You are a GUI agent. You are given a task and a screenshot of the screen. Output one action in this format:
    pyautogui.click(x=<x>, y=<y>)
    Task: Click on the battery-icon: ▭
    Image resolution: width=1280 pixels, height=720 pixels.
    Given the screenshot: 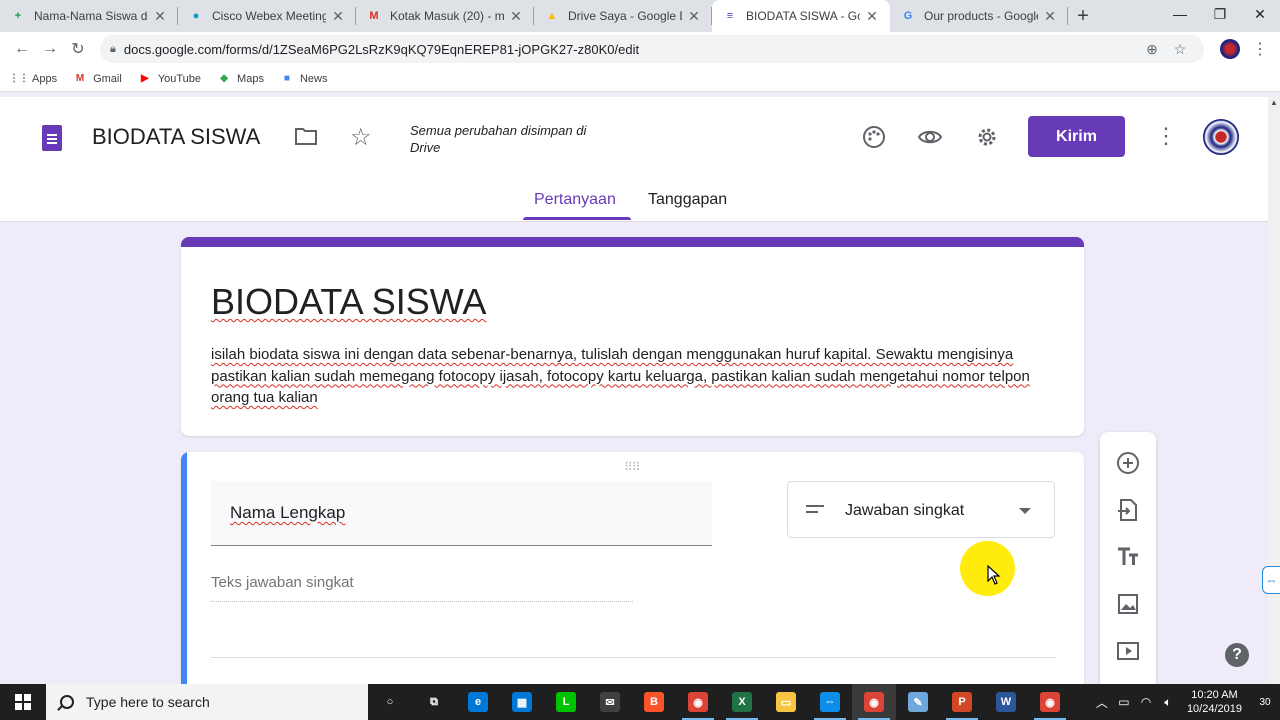 What is the action you would take?
    pyautogui.click(x=1124, y=702)
    